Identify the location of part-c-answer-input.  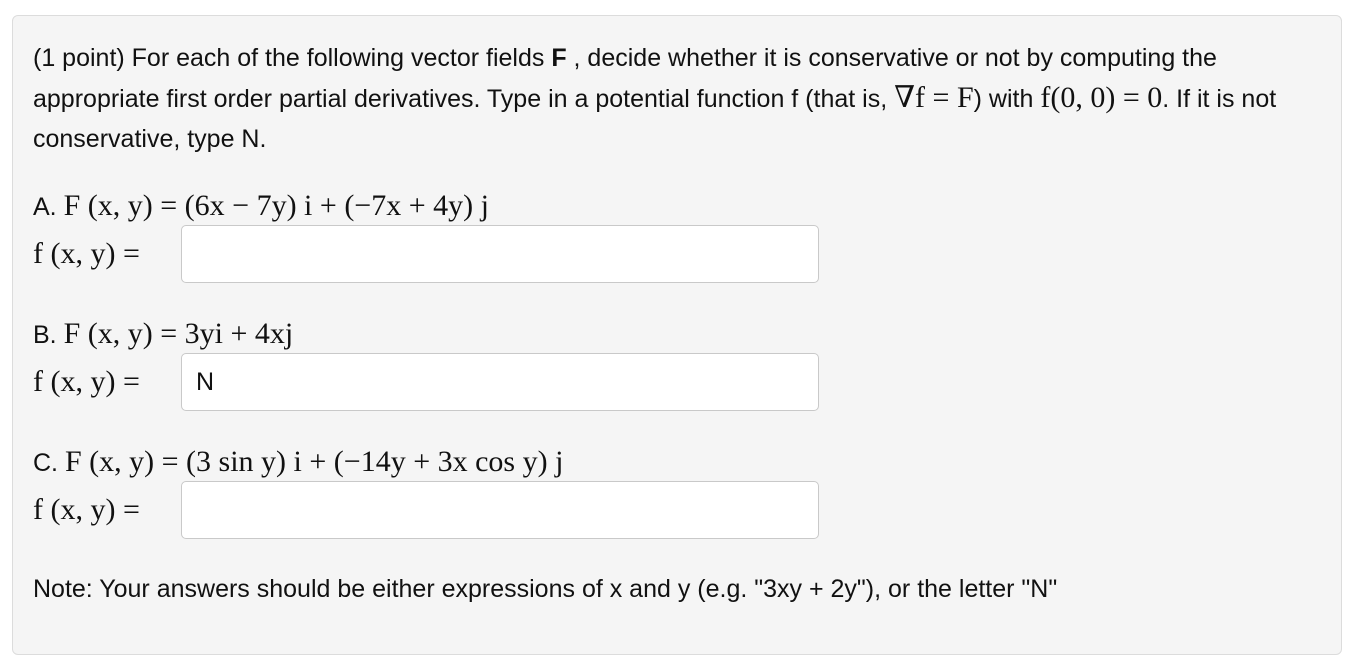
(500, 510).